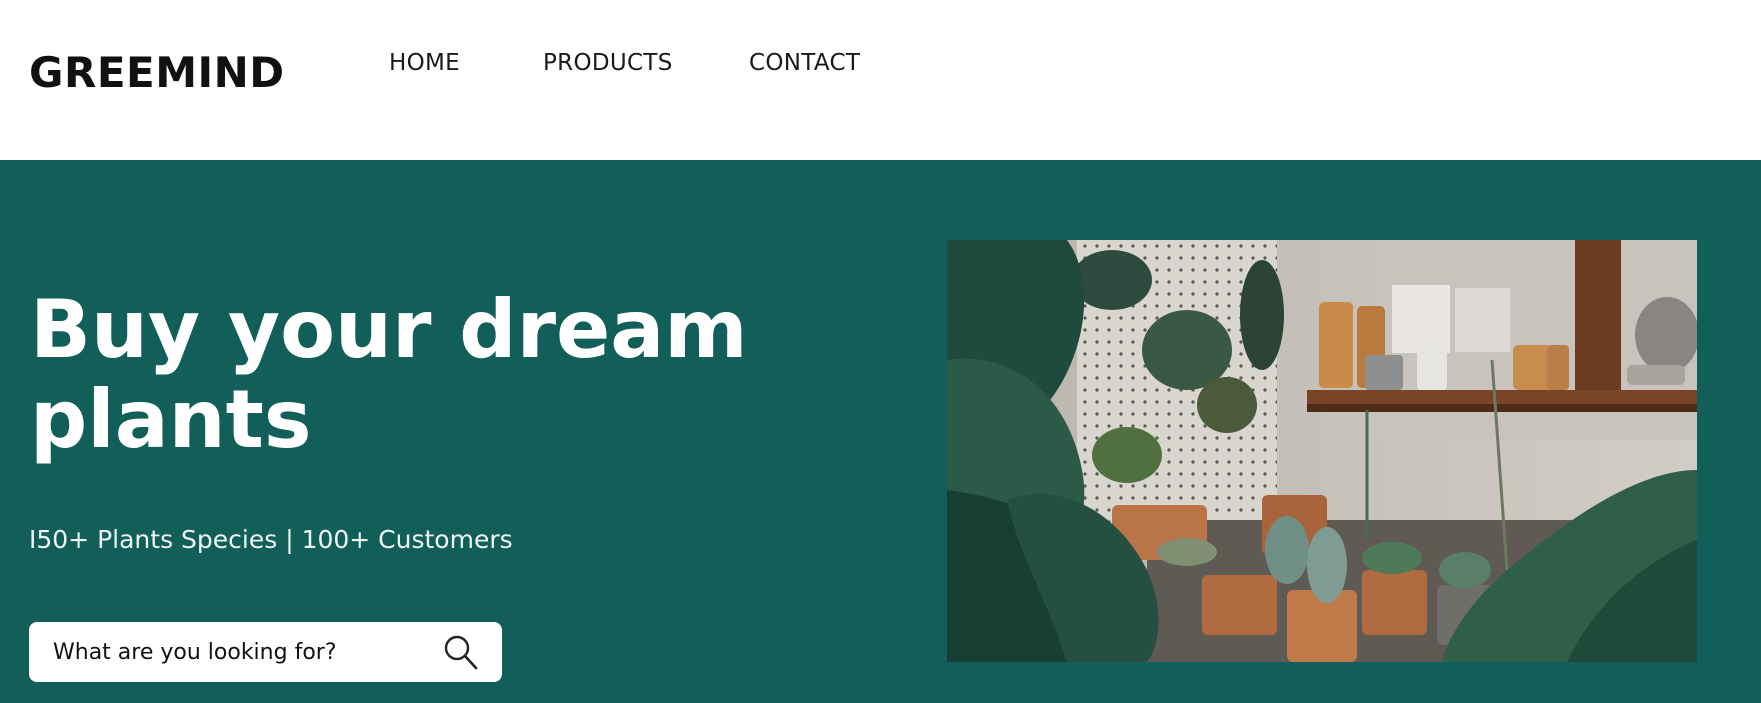  Describe the element at coordinates (271, 539) in the screenshot. I see `hero-stats: I50+ Plants Species | 100+ Customers` at that location.